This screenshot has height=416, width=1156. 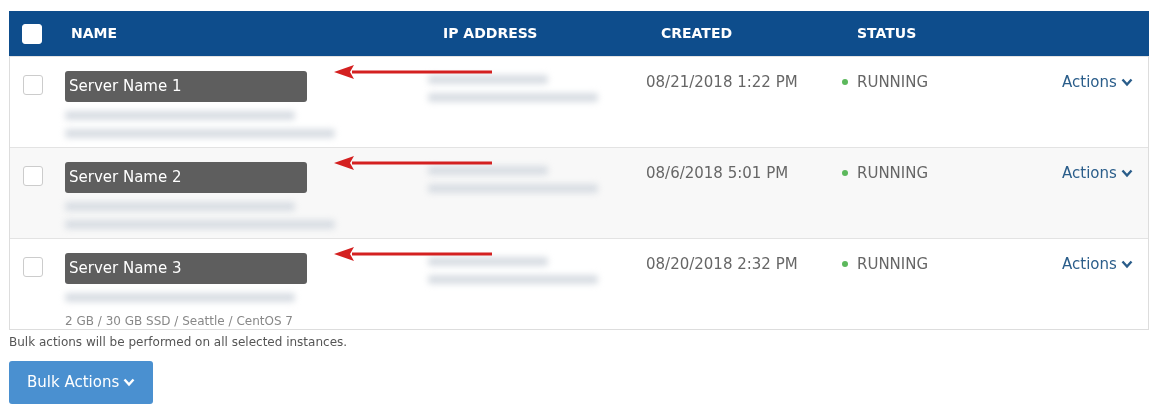 I want to click on server-name-label: Server Name 3, so click(x=186, y=268).